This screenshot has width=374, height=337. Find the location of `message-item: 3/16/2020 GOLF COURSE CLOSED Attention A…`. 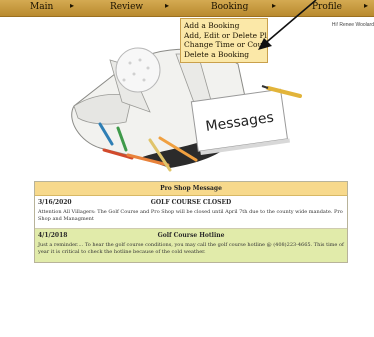

message-item: 3/16/2020 GOLF COURSE CLOSED Attention A… is located at coordinates (191, 212).